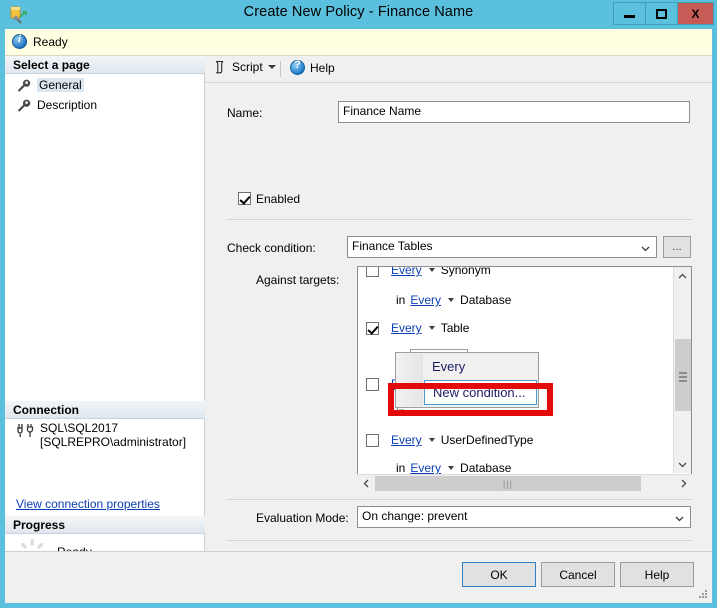 The image size is (717, 608). I want to click on target-row: Every Table, so click(417, 328).